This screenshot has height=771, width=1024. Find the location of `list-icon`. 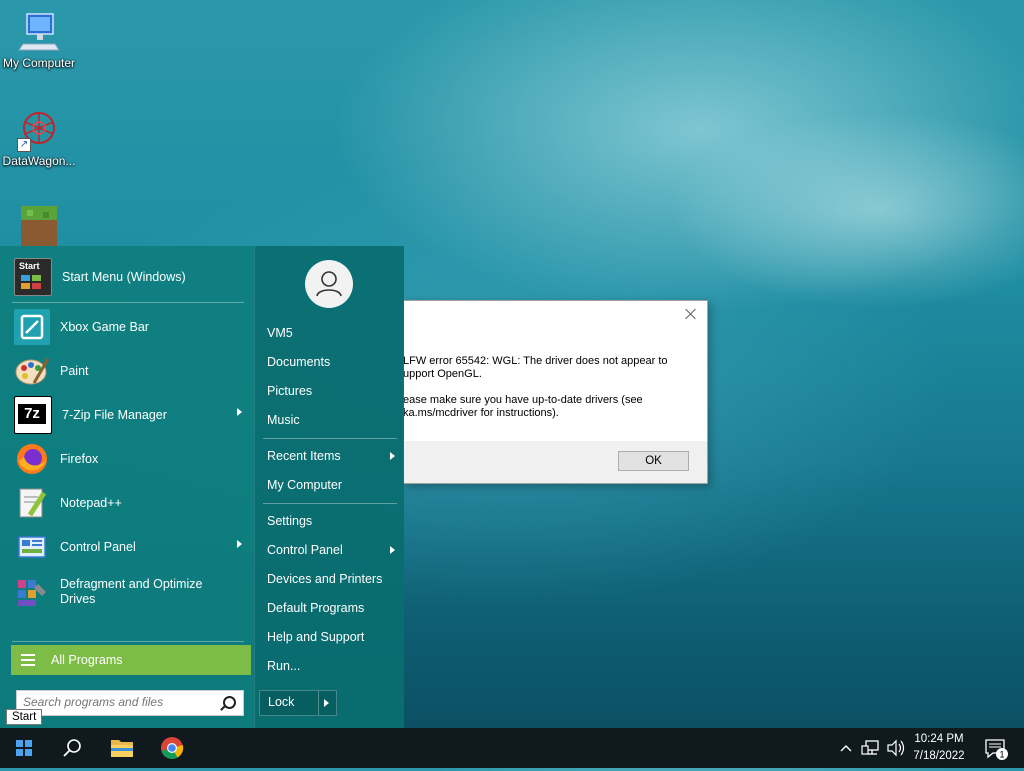

list-icon is located at coordinates (28, 660).